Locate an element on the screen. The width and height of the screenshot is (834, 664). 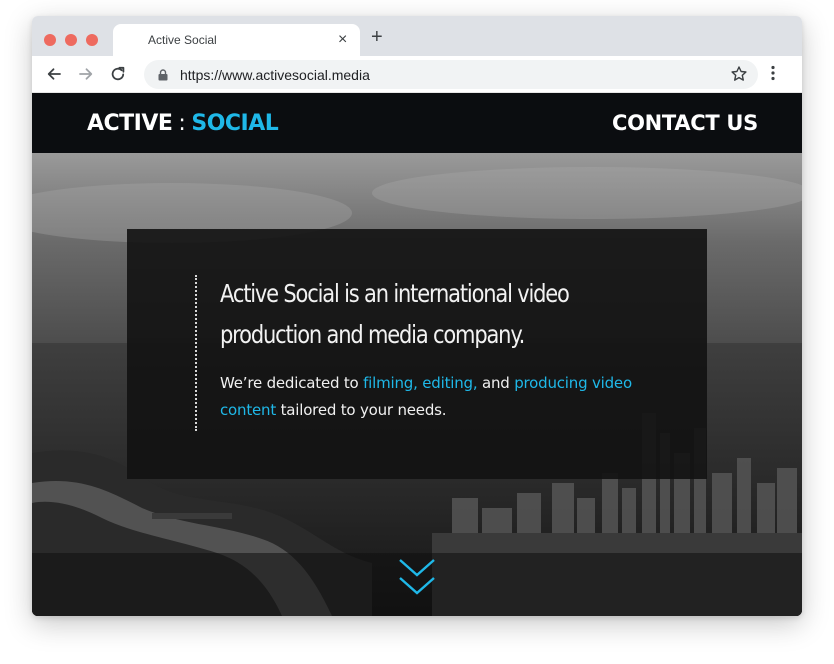
site-logo: ACTIVE: SOCIAL is located at coordinates (183, 123).